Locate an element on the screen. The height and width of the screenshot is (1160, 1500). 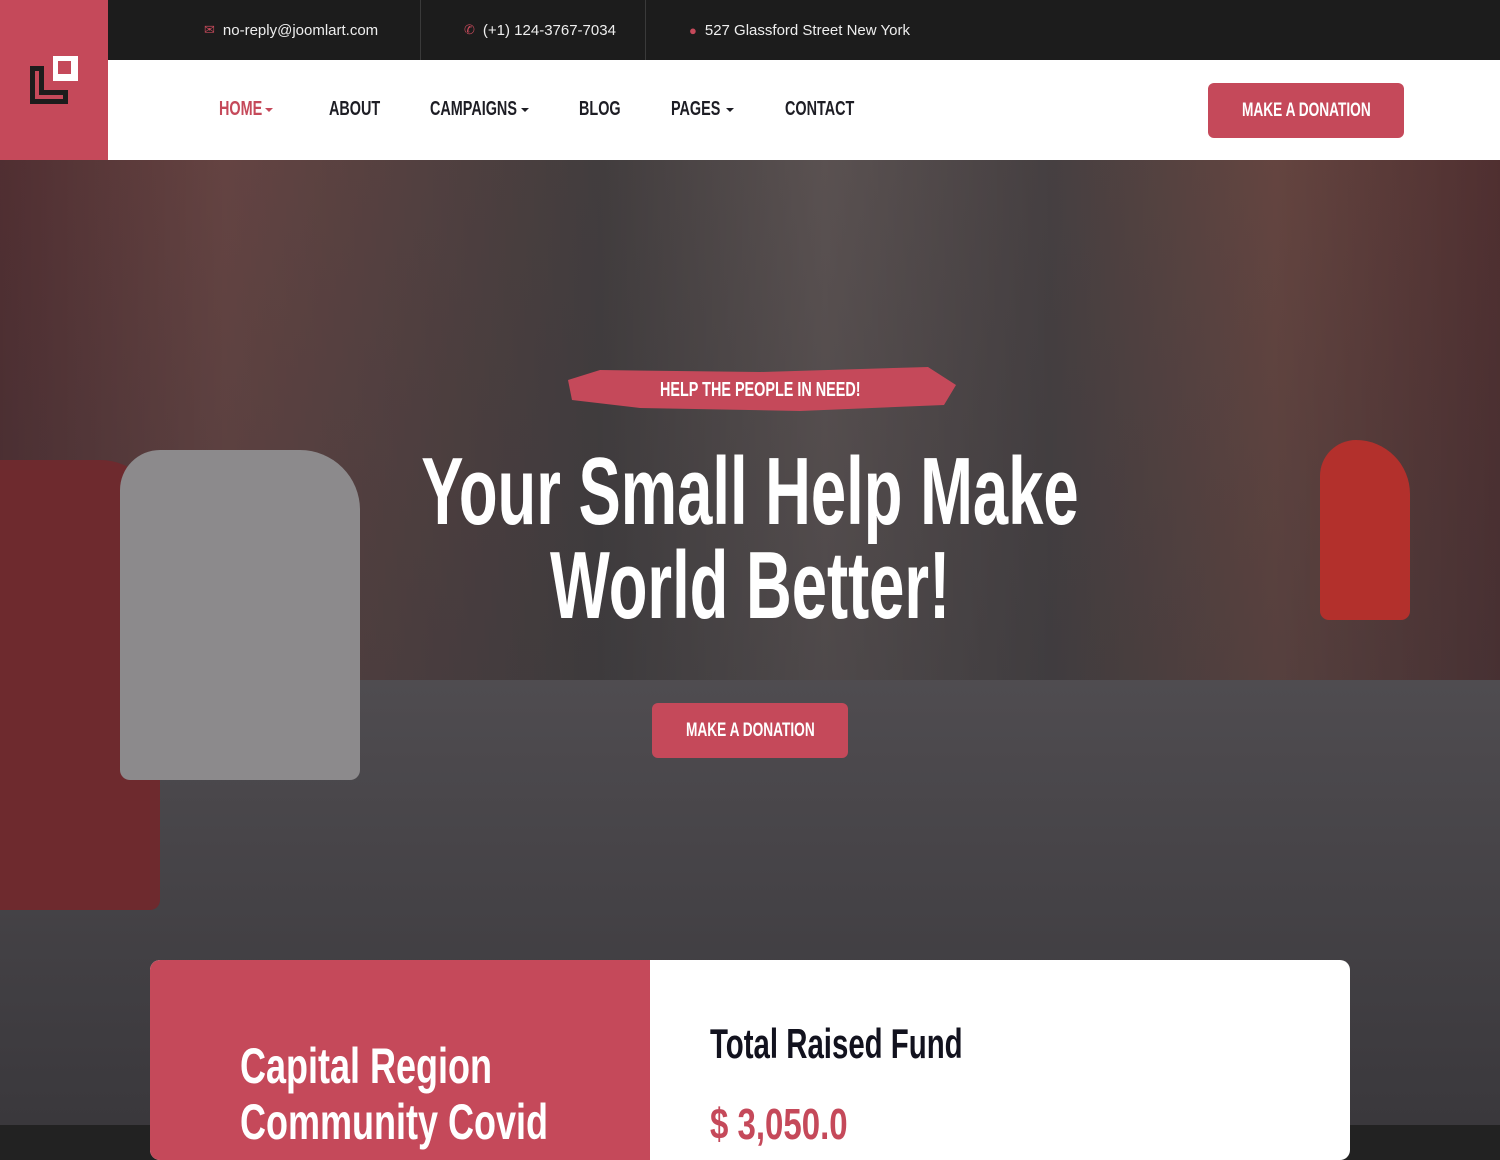
contact-email: ✉ no-reply@joomlart.com is located at coordinates (291, 30).